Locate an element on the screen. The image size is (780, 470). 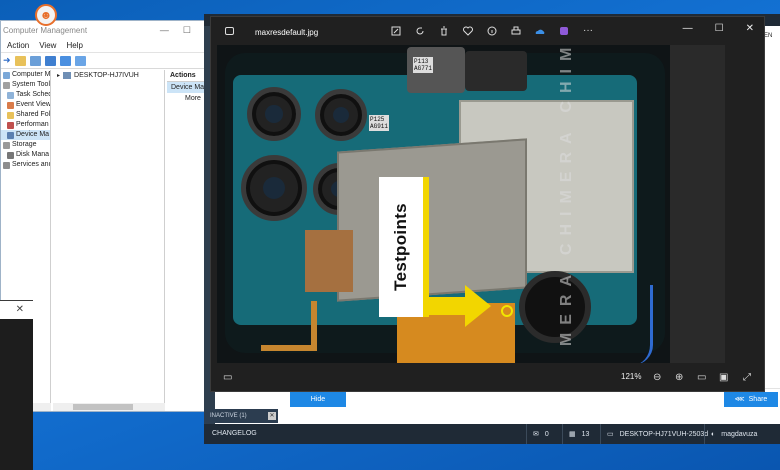
photos-app-icon is located at coordinates (229, 31).